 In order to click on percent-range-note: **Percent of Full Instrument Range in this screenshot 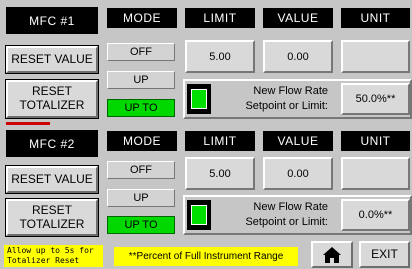, I will do `click(206, 256)`.